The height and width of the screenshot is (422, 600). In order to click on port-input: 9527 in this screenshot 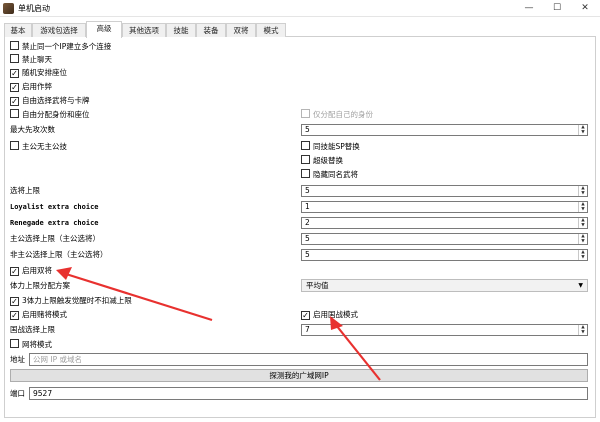, I will do `click(308, 393)`.